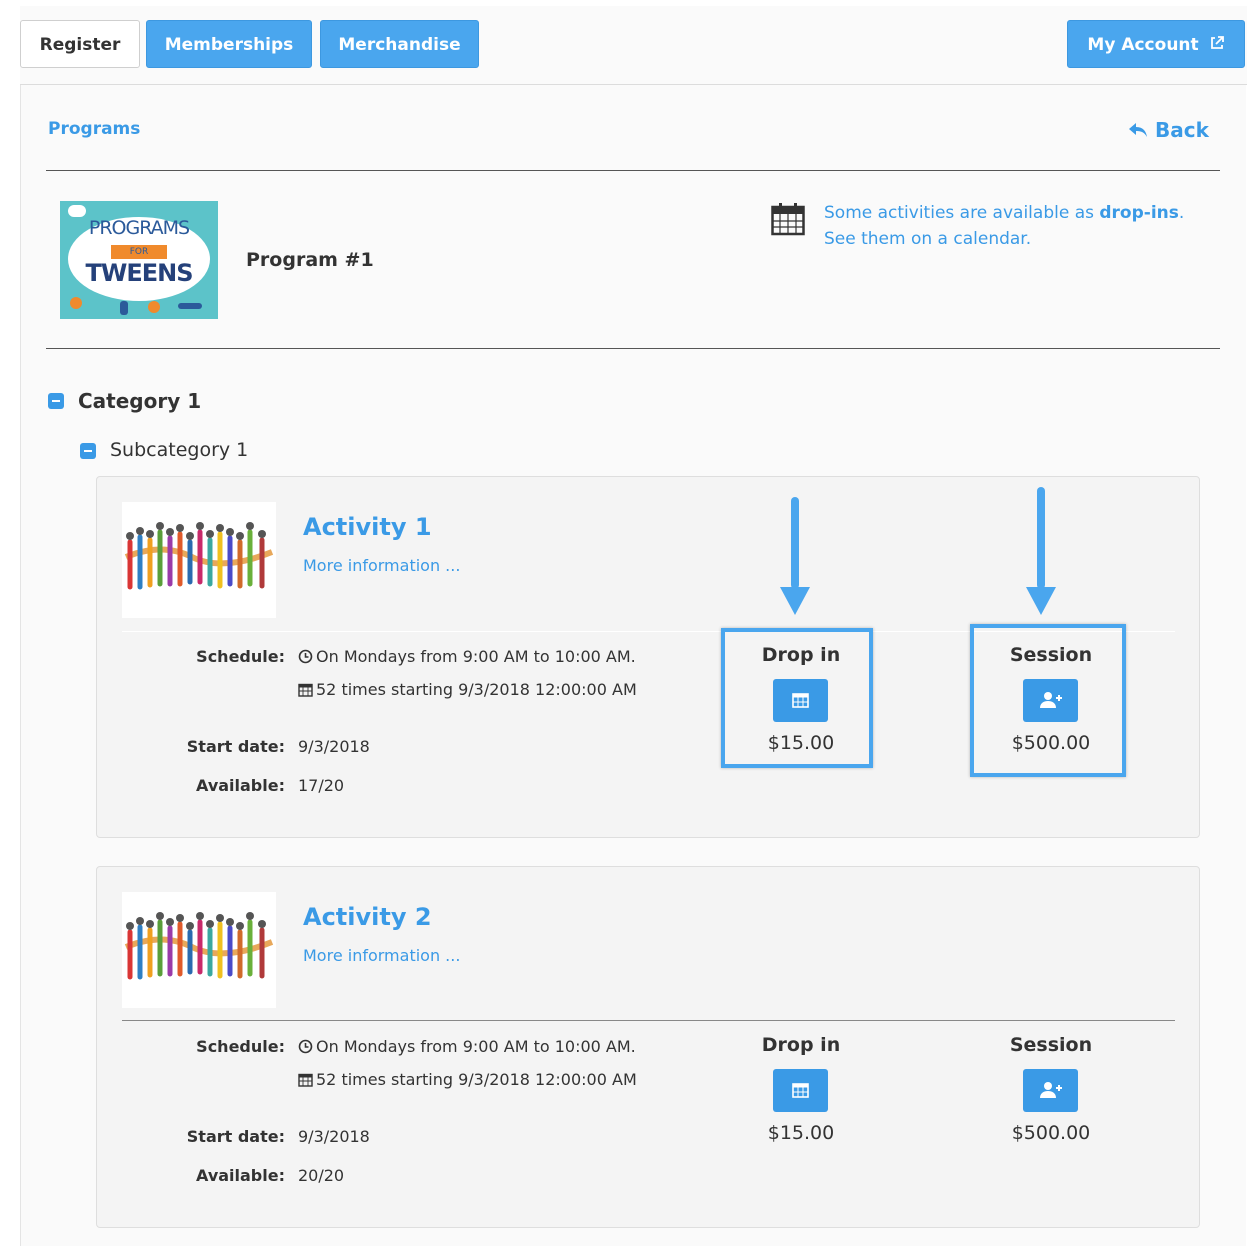 The height and width of the screenshot is (1246, 1247). Describe the element at coordinates (633, 348) in the screenshot. I see `divider-bottom` at that location.